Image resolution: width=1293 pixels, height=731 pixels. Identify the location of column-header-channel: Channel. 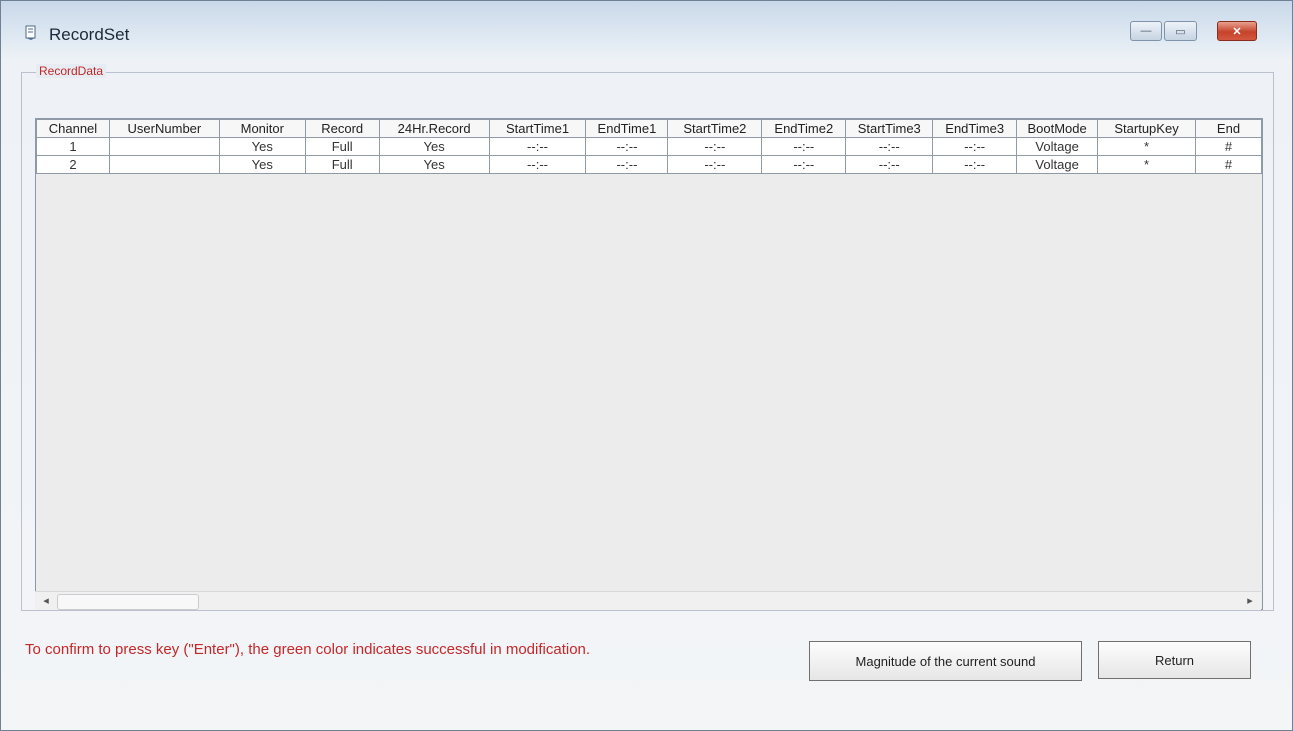
(73, 128).